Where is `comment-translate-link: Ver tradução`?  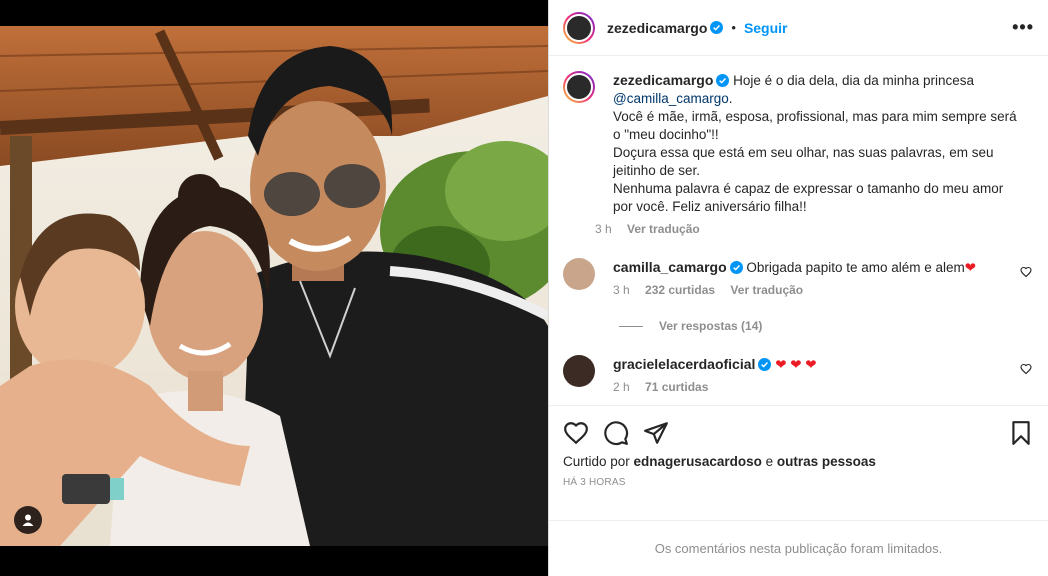
comment-translate-link: Ver tradução is located at coordinates (766, 290).